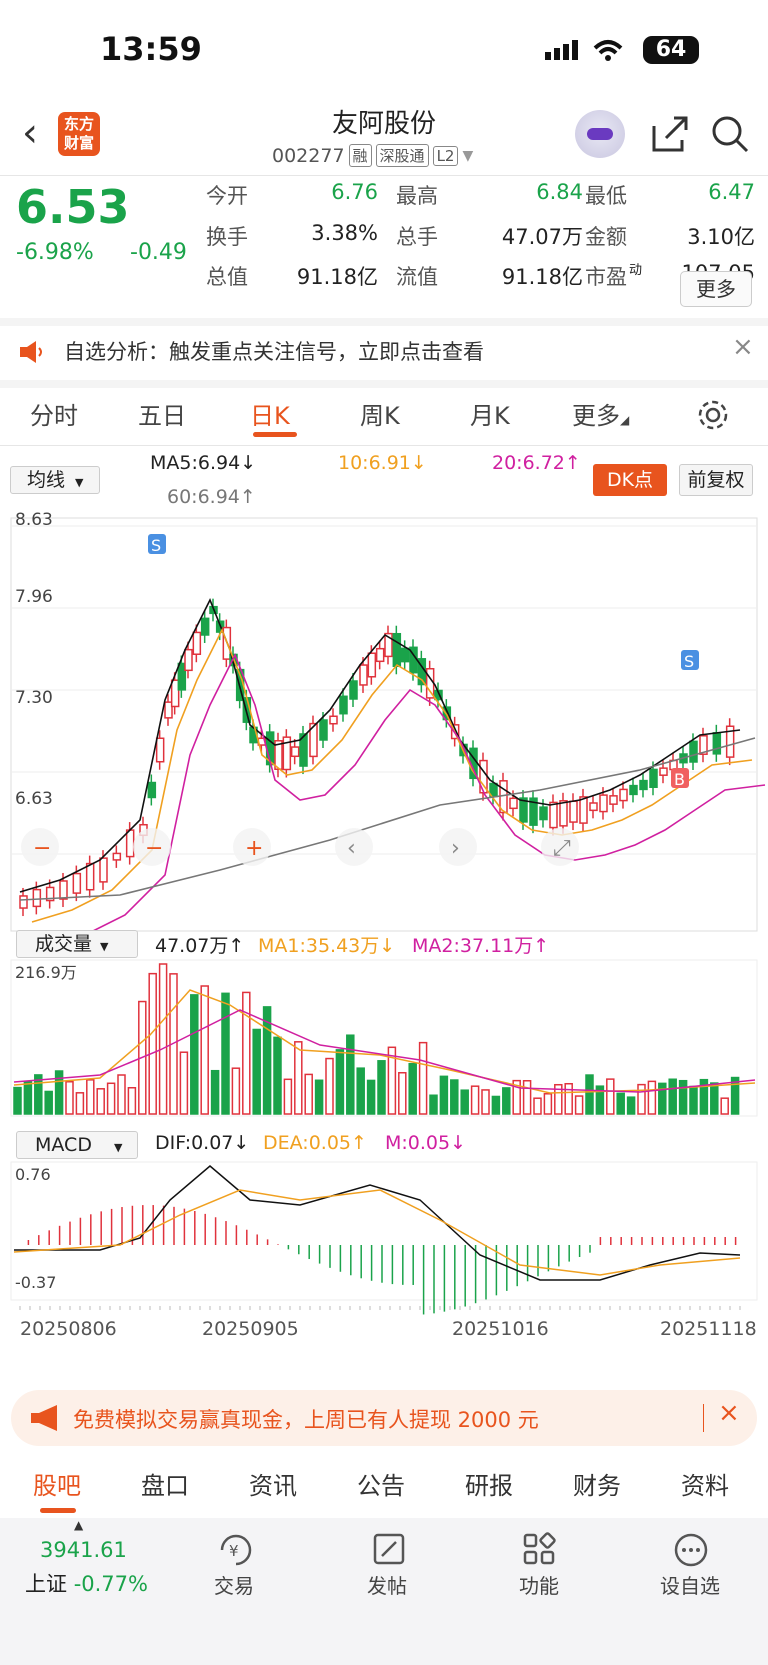  Describe the element at coordinates (389, 1551) in the screenshot. I see `post-edit-icon` at that location.